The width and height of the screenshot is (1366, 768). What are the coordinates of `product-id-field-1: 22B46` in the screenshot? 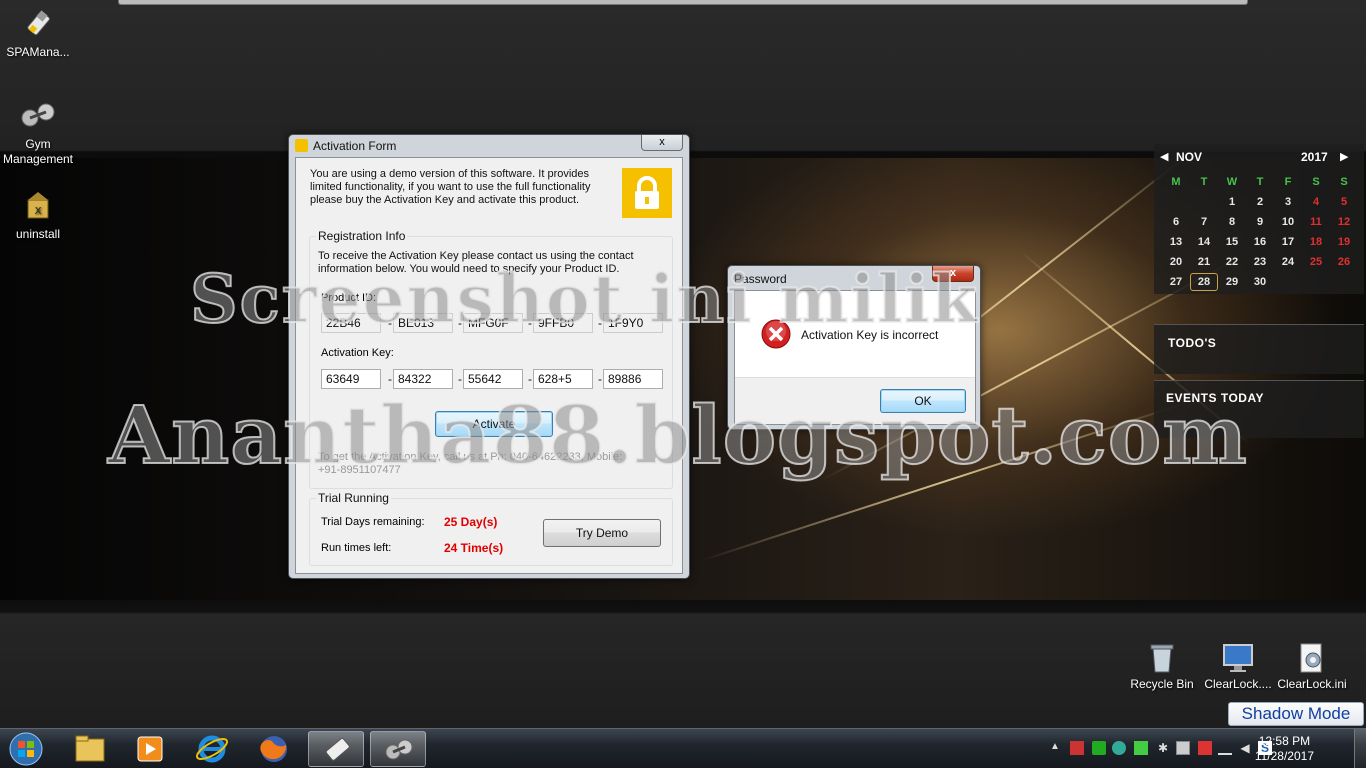 It's located at (351, 323).